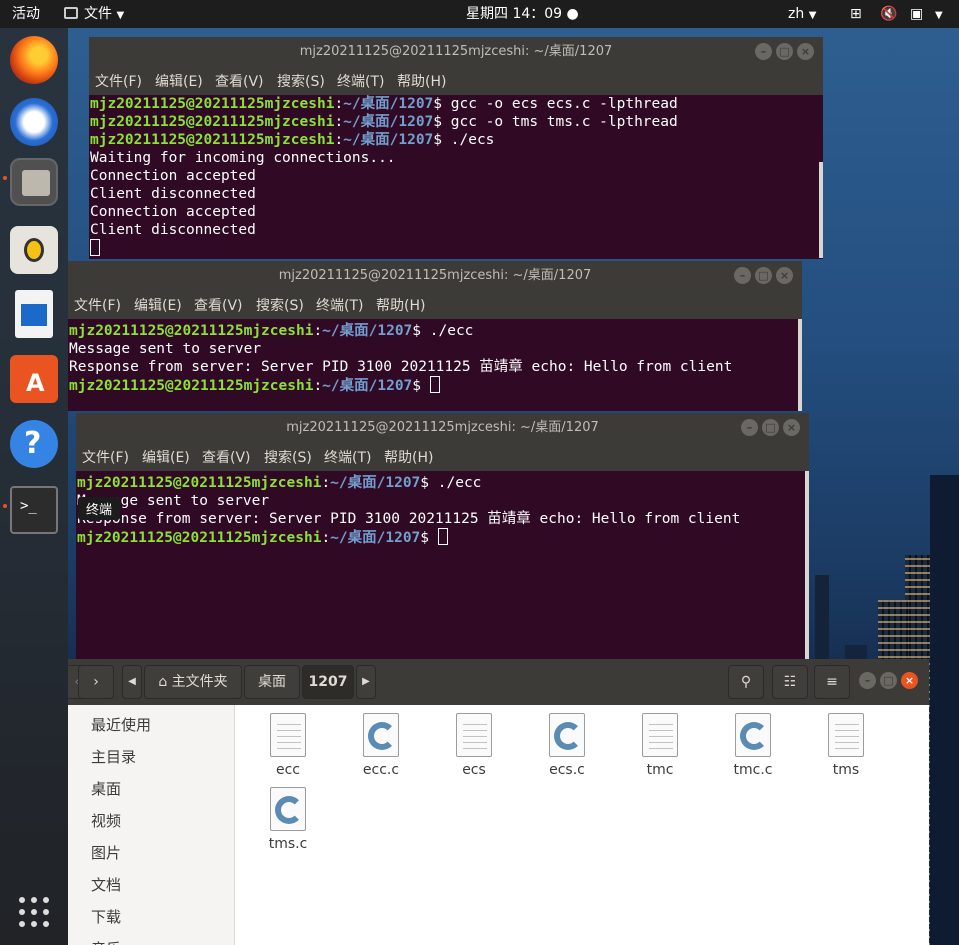  Describe the element at coordinates (328, 682) in the screenshot. I see `breadcrumb-current: 1207` at that location.